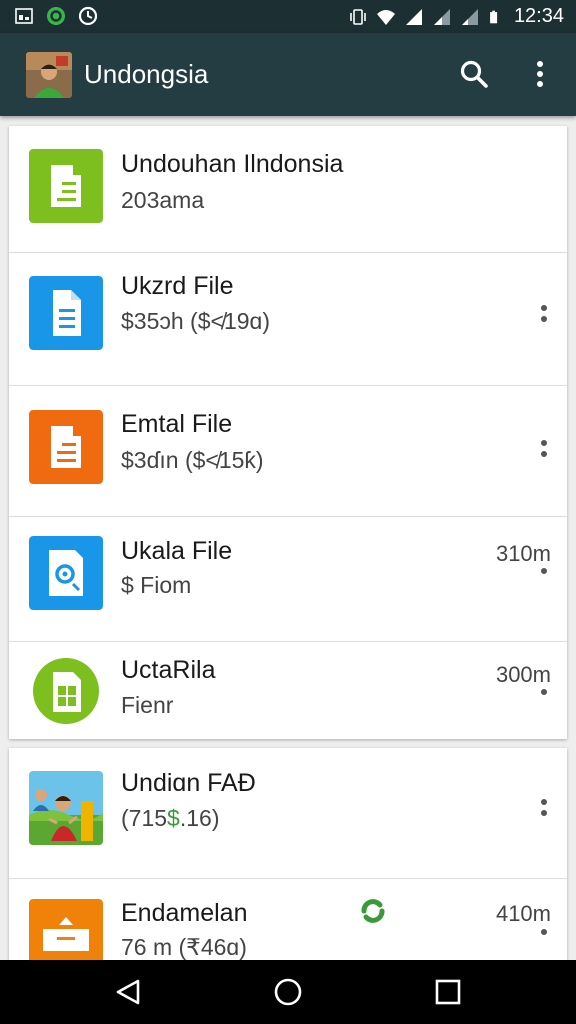 Image resolution: width=576 pixels, height=1024 pixels. What do you see at coordinates (288, 451) in the screenshot?
I see `list-item: Emtal File $3ɗın ($≮15ƙ)` at bounding box center [288, 451].